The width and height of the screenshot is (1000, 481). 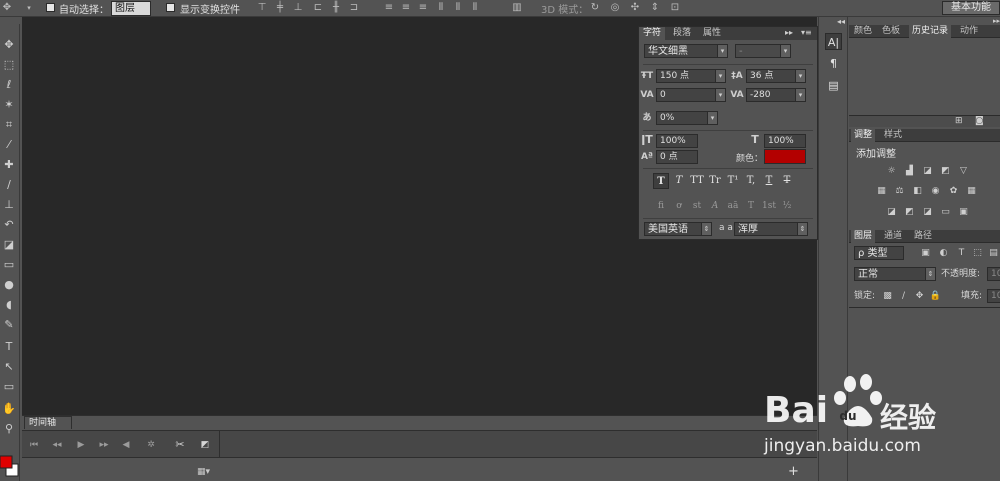 What do you see at coordinates (769, 206) in the screenshot?
I see `ordinals-button: 1st` at bounding box center [769, 206].